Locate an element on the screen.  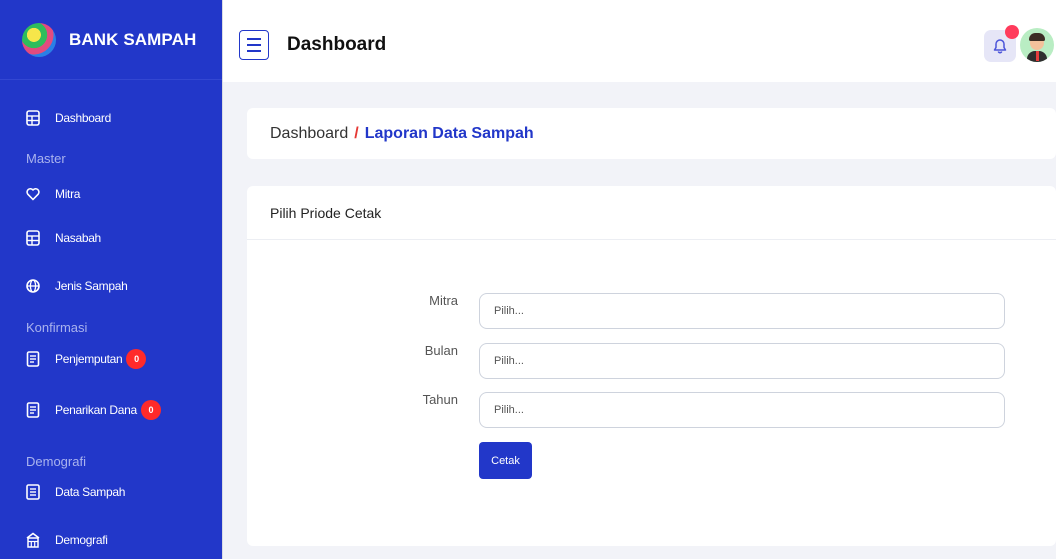
sidebar-item-label: Penarikan Dana is located at coordinates (96, 410).